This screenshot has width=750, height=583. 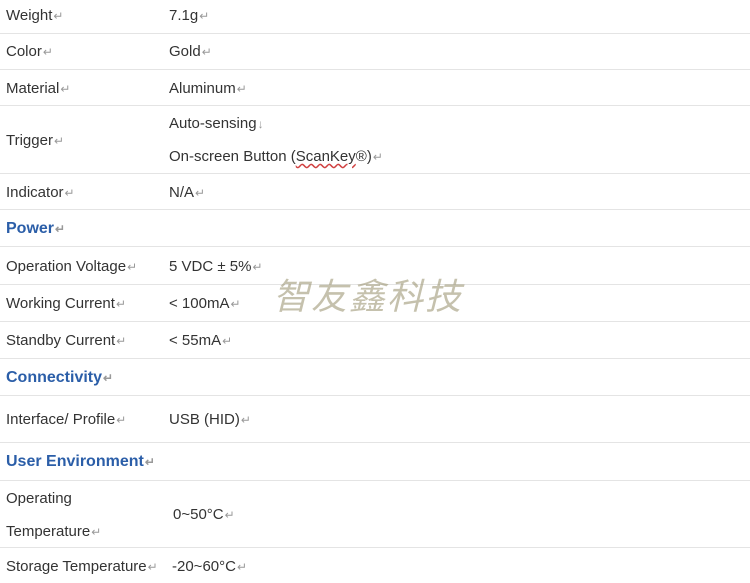 What do you see at coordinates (189, 15) in the screenshot?
I see `weight-value: 7.1g↵` at bounding box center [189, 15].